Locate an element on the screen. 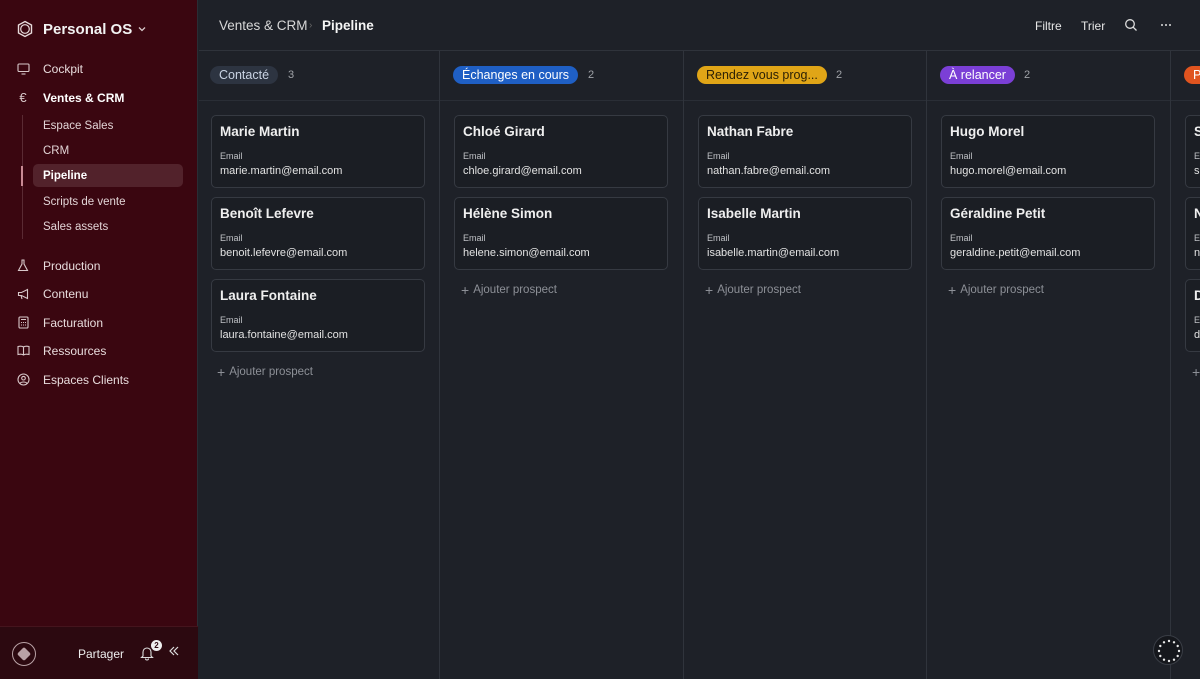 This screenshot has width=1200, height=679. prospect-email: geraldine.petit@email.com is located at coordinates (1015, 253).